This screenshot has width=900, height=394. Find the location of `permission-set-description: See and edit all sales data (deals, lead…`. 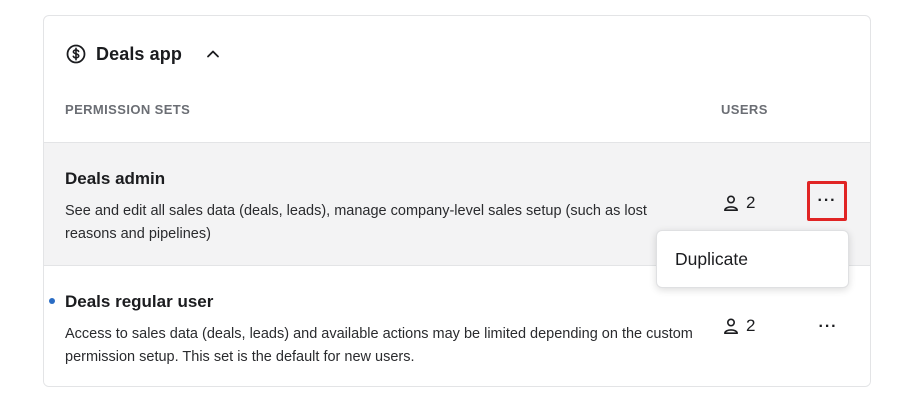

permission-set-description: See and edit all sales data (deals, lead… is located at coordinates (356, 222).